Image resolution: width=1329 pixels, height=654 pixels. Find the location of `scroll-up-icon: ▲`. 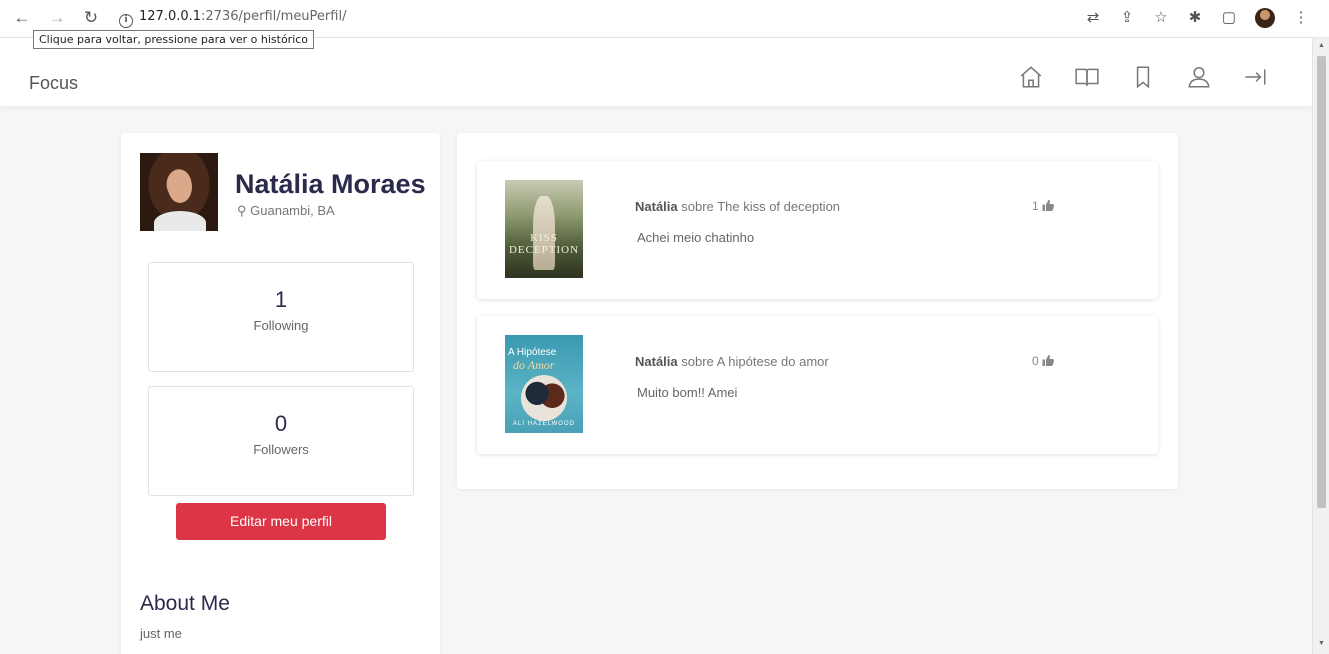

scroll-up-icon: ▲ is located at coordinates (1321, 45).